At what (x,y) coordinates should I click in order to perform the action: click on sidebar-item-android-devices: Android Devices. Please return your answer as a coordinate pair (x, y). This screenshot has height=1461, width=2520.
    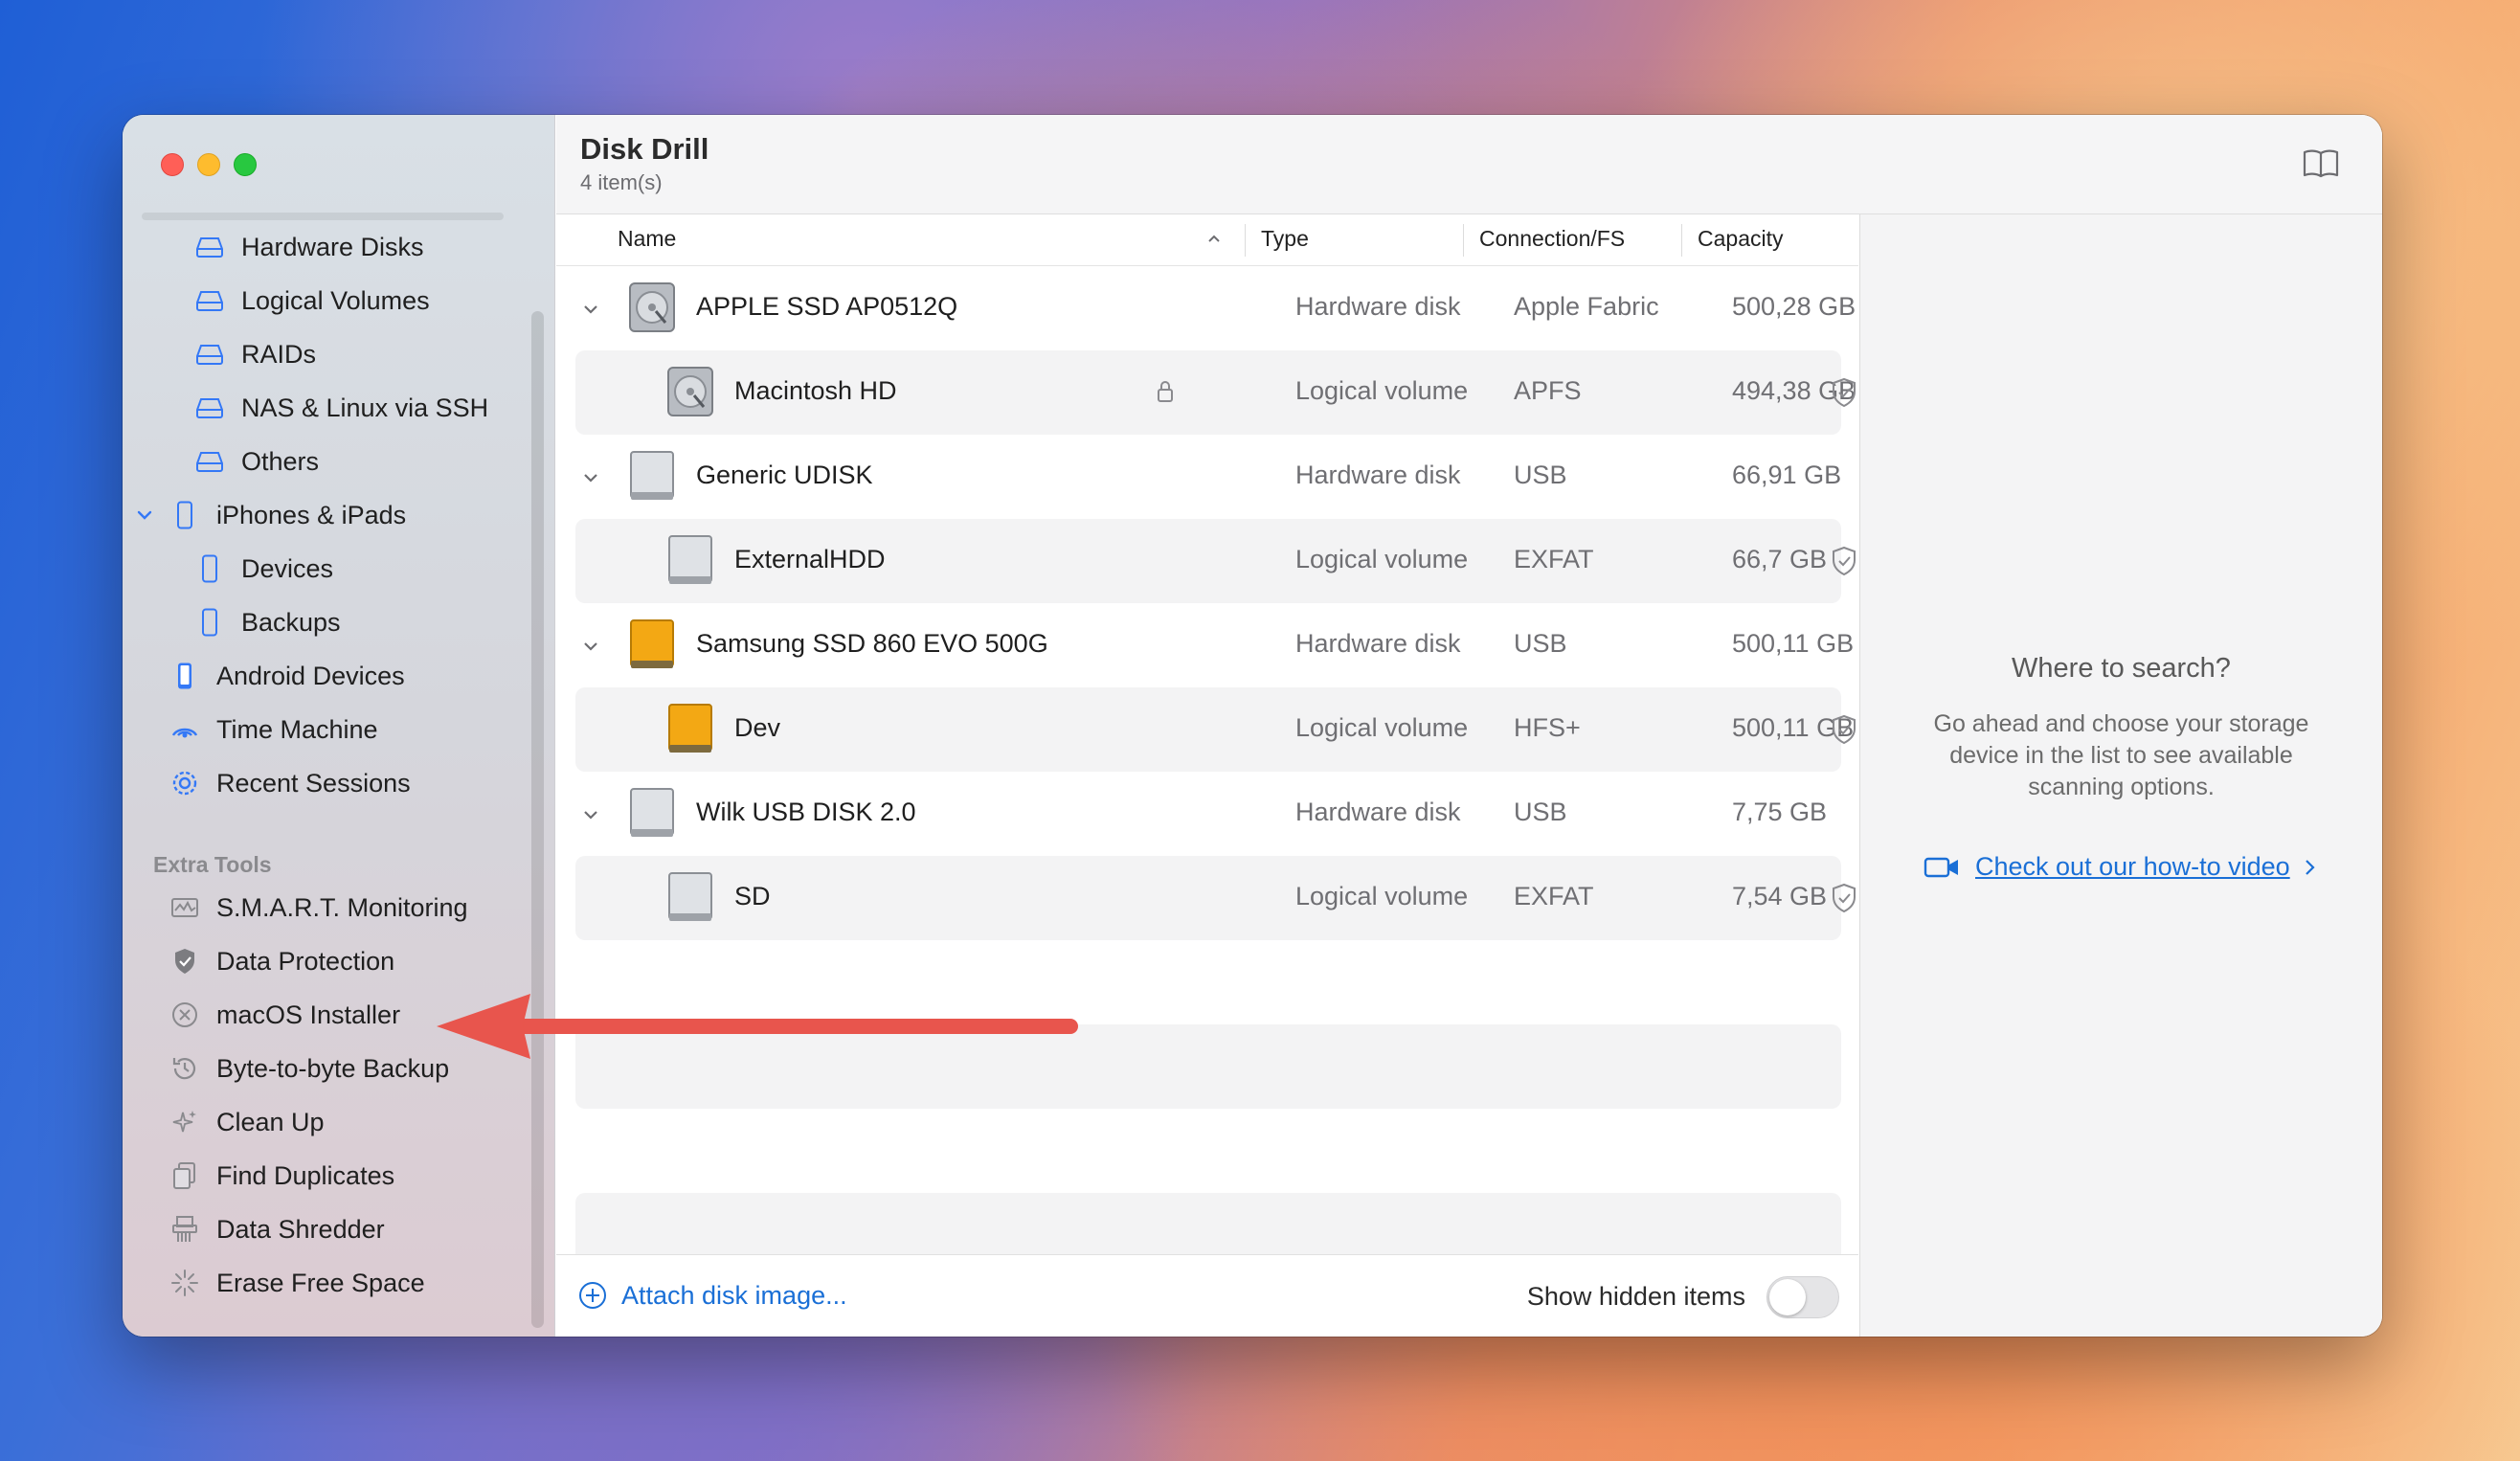
    Looking at the image, I should click on (287, 676).